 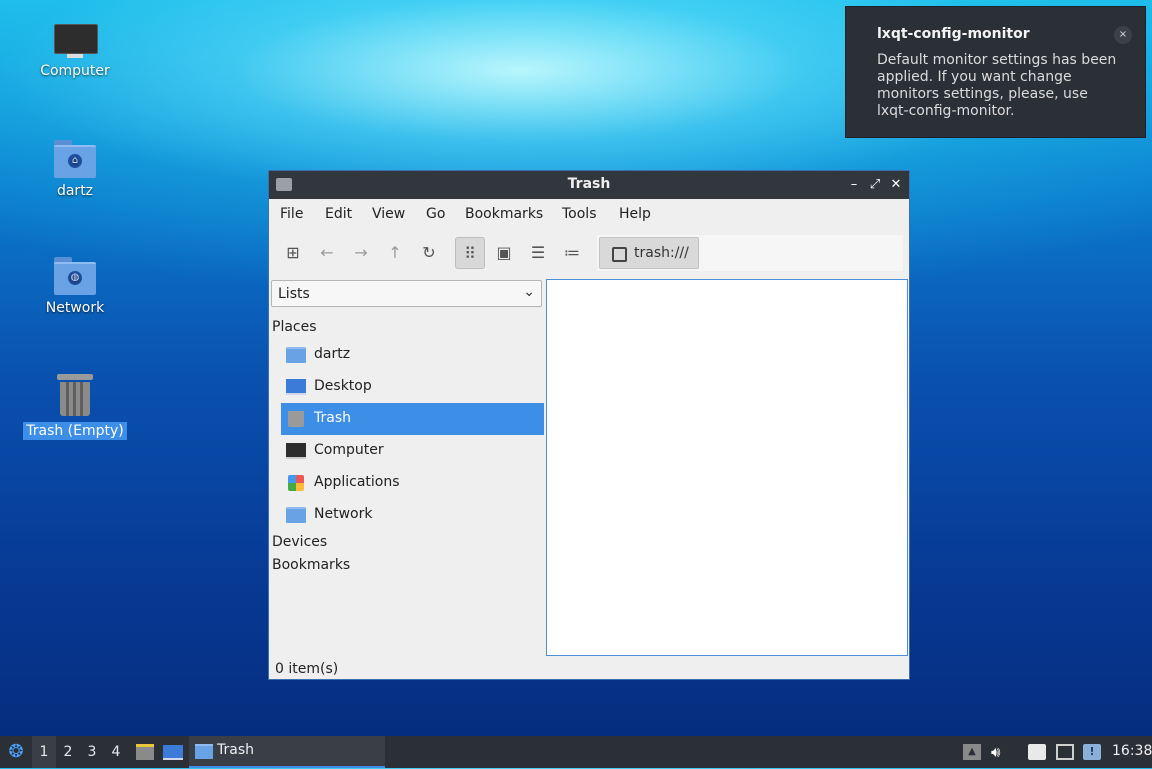 What do you see at coordinates (296, 483) in the screenshot?
I see `applications-icon` at bounding box center [296, 483].